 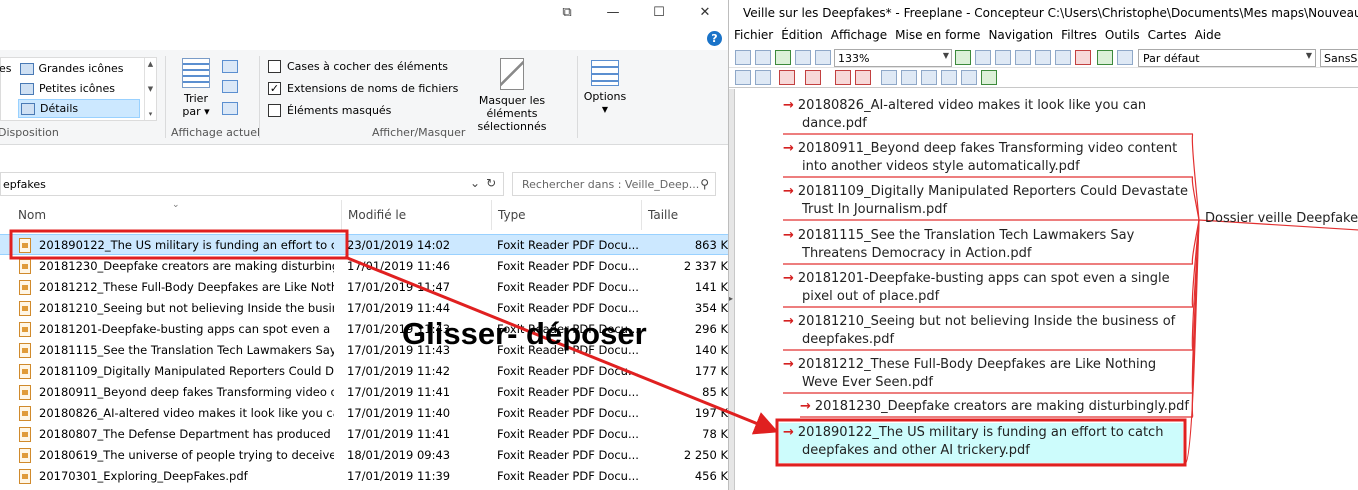 I want to click on move-left-icon, so click(x=929, y=77).